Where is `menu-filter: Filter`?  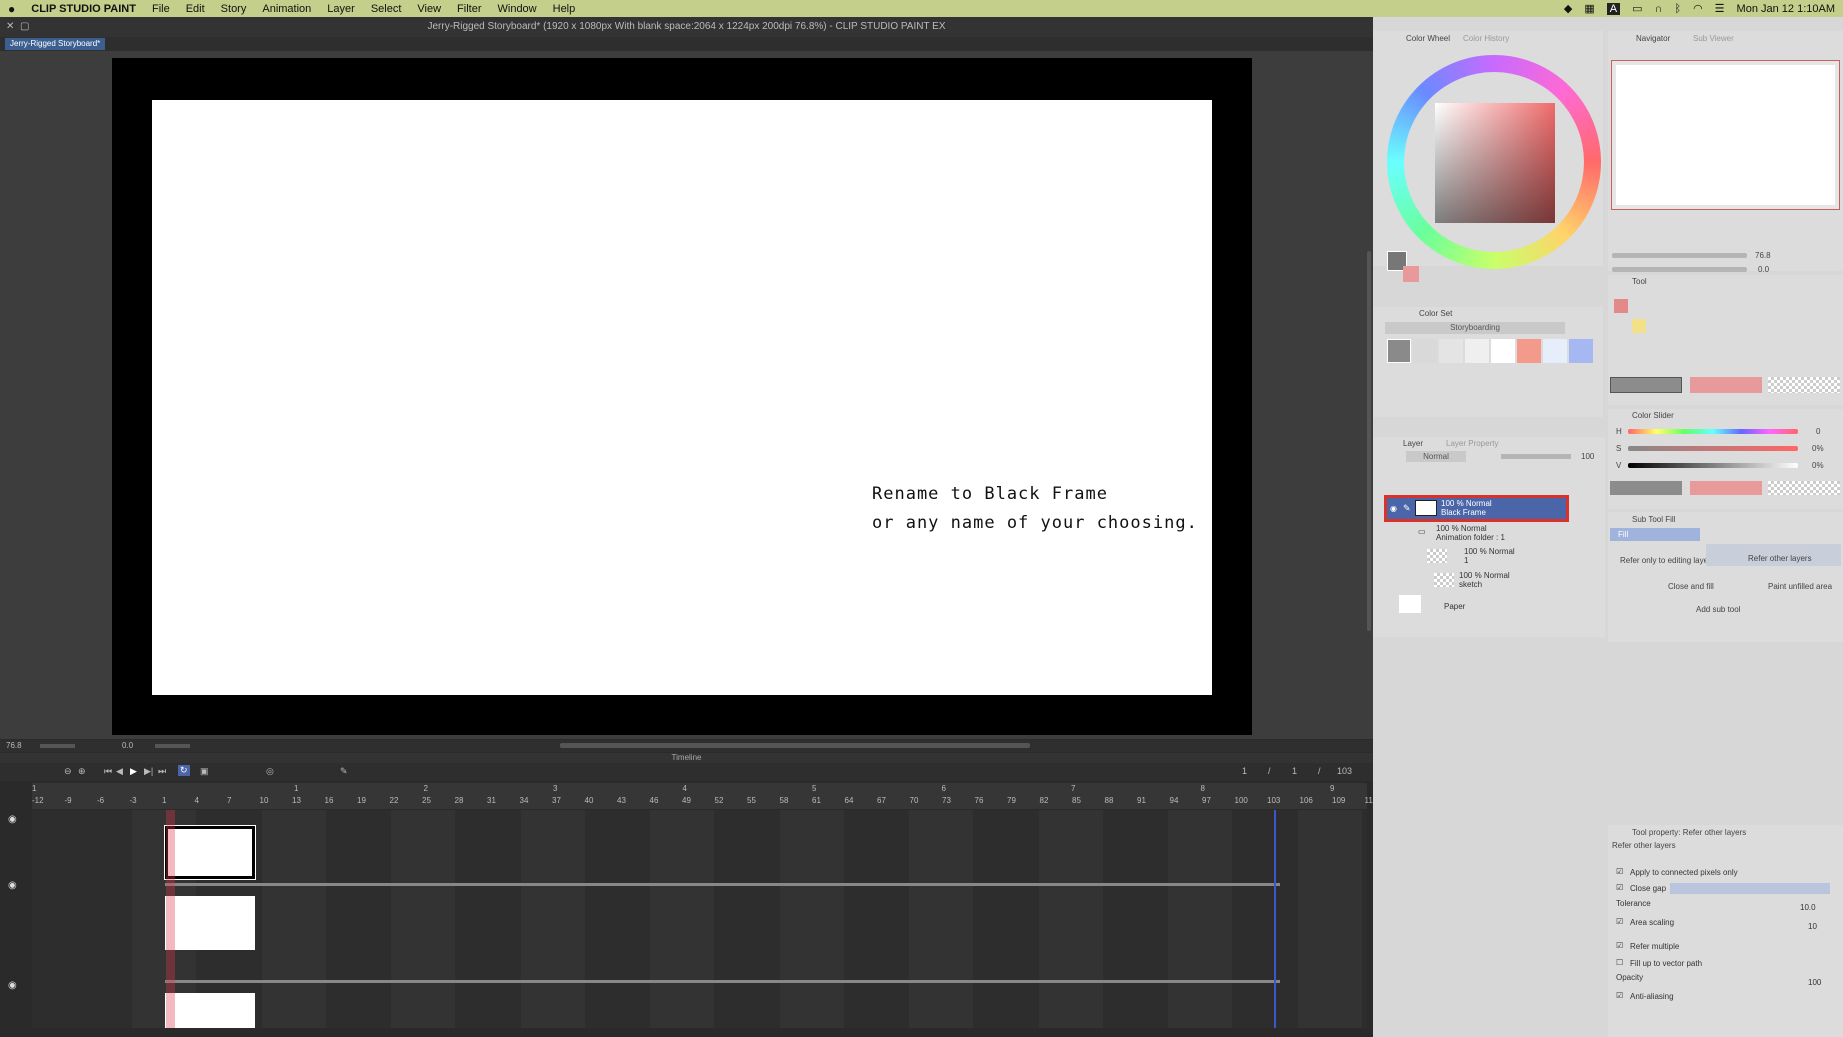
menu-filter: Filter is located at coordinates (469, 9).